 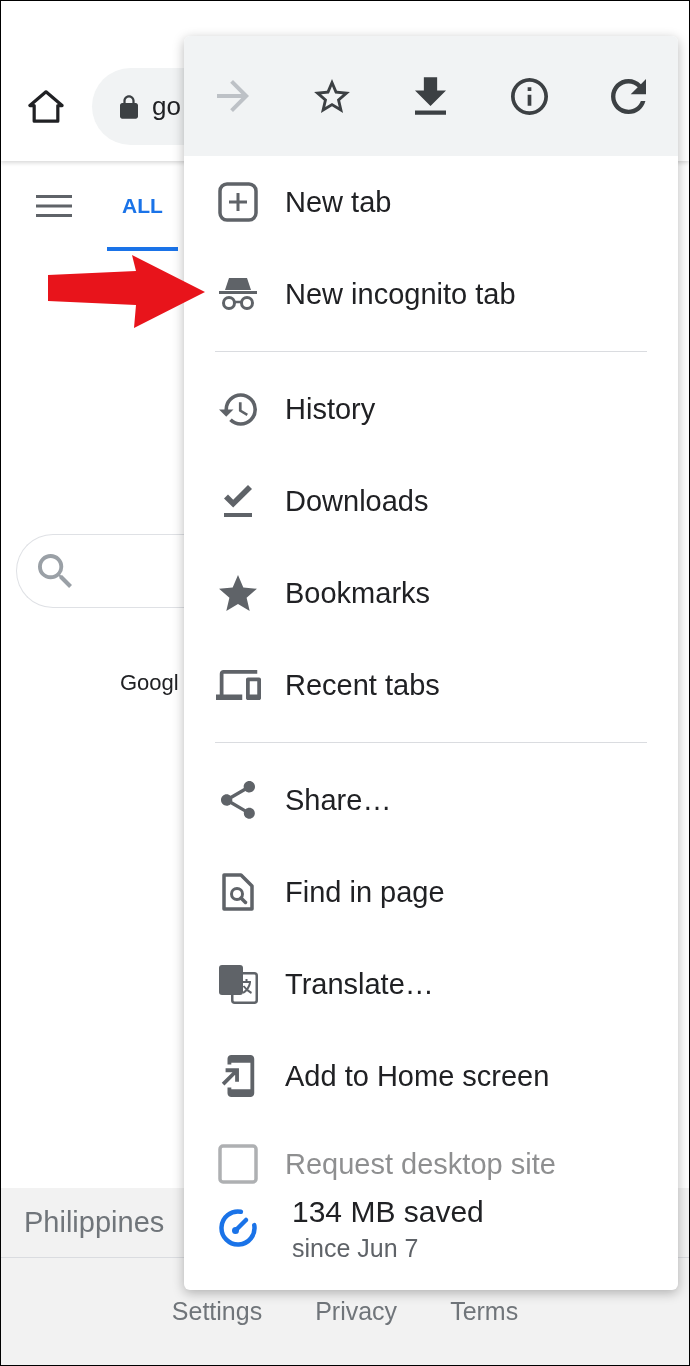 I want to click on data-saved-since: since Jun 7, so click(x=356, y=1248).